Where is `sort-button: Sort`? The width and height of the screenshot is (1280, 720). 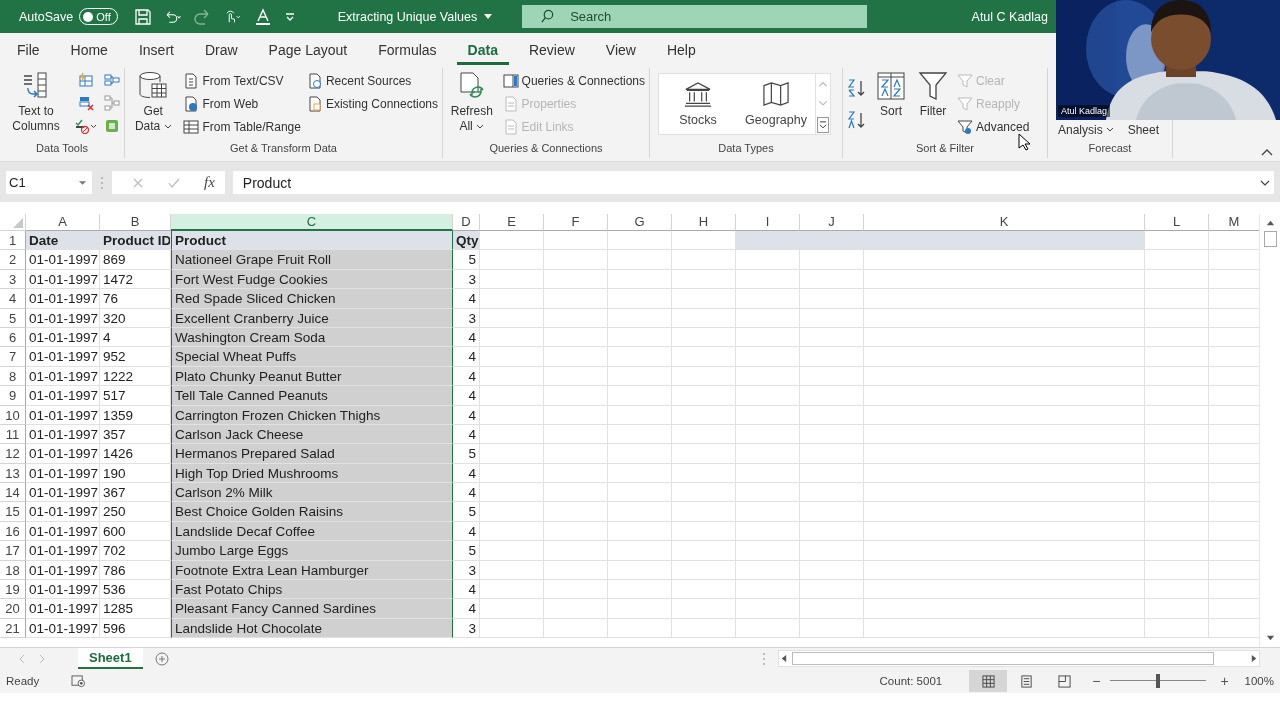
sort-button: Sort is located at coordinates (891, 94).